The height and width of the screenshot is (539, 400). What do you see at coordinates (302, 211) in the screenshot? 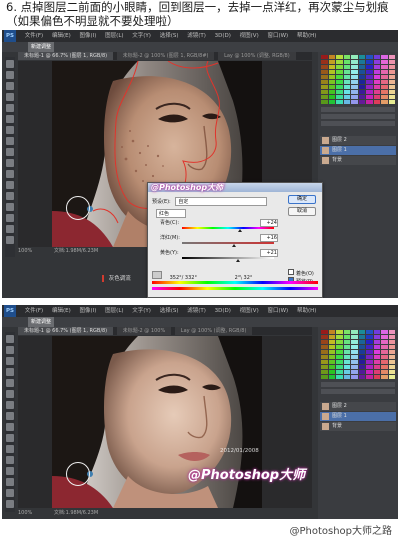
I see `cancel-button: 取消` at bounding box center [302, 211].